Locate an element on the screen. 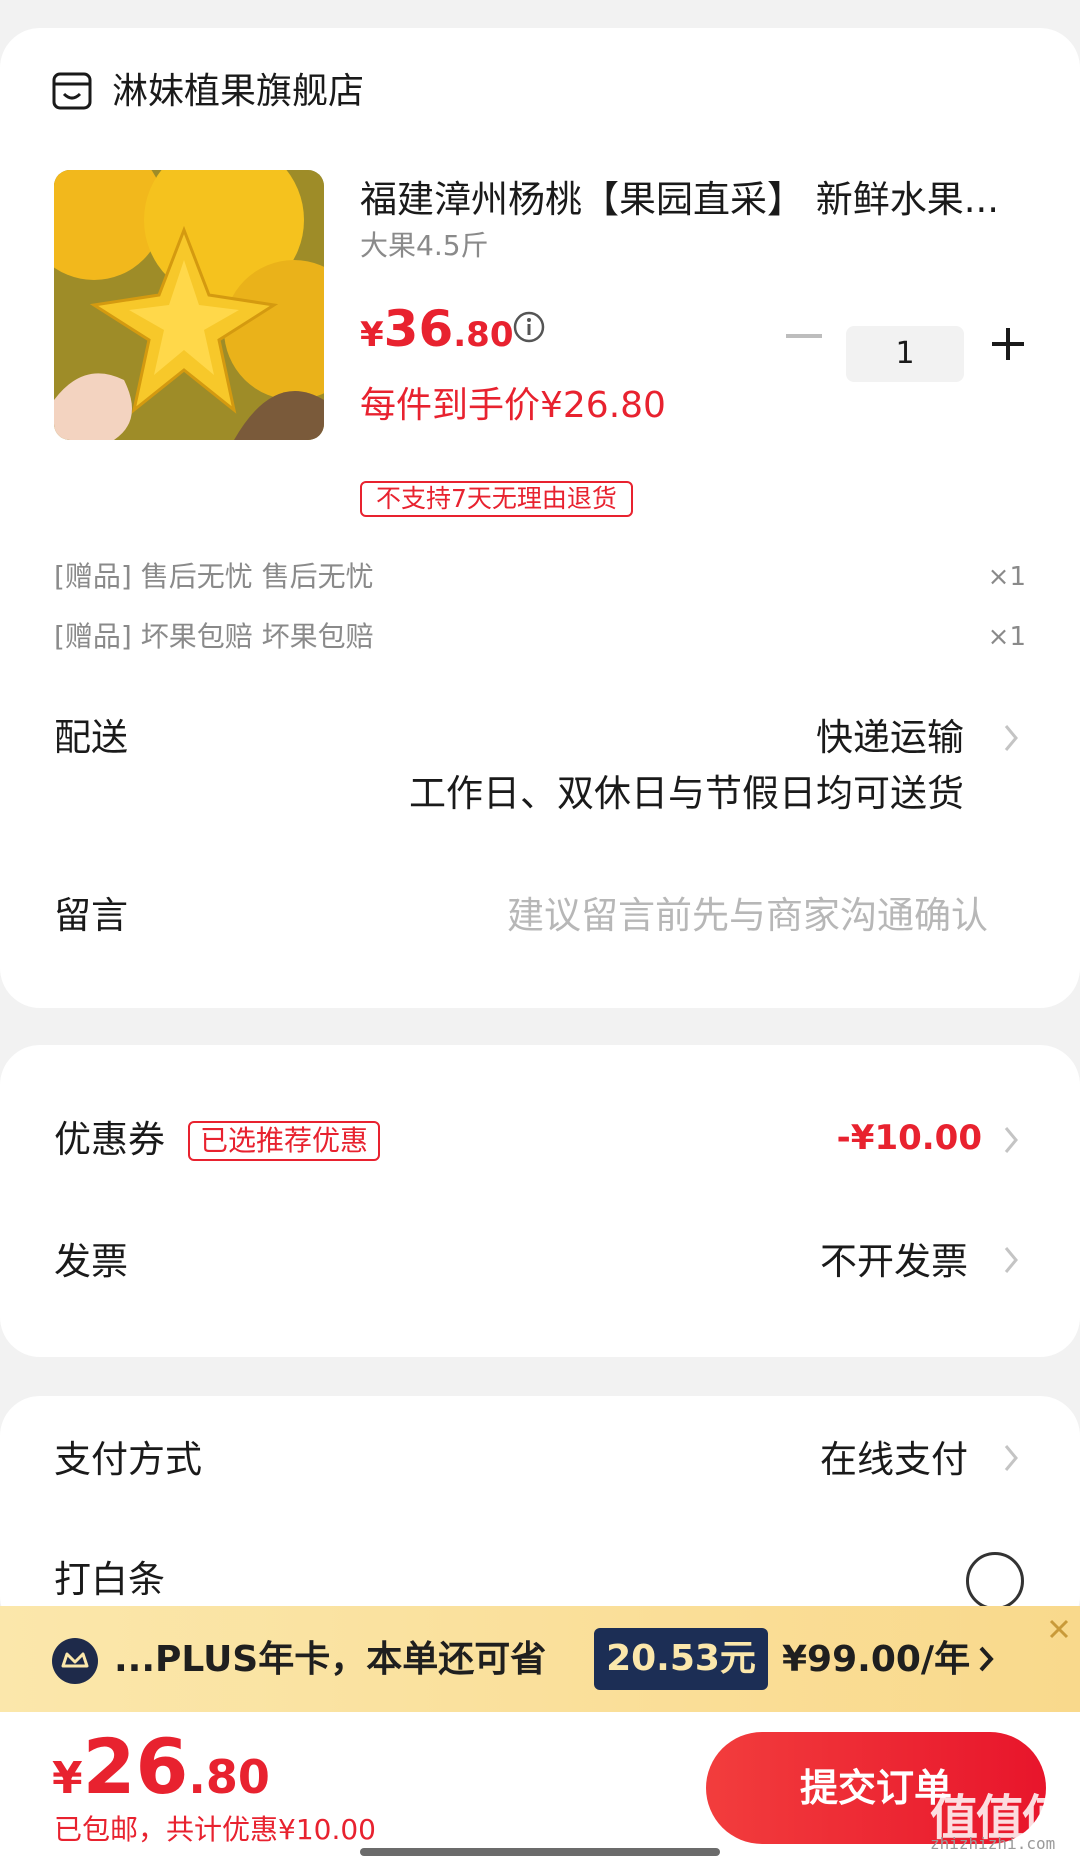  payment-method: 在线支付 is located at coordinates (894, 1460).